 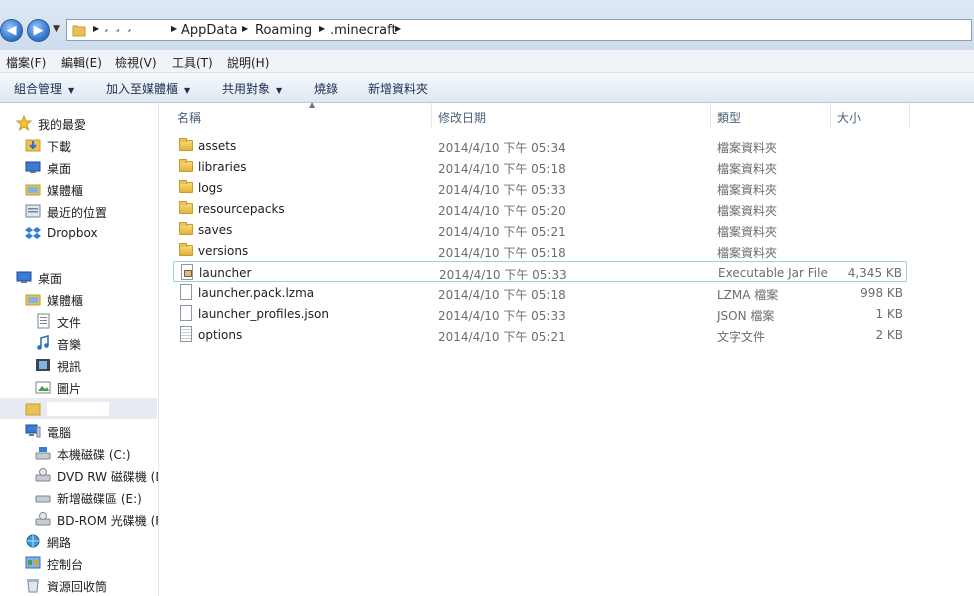 I want to click on nav-drive-c-label: 本機磁碟 (C:), so click(x=94, y=455).